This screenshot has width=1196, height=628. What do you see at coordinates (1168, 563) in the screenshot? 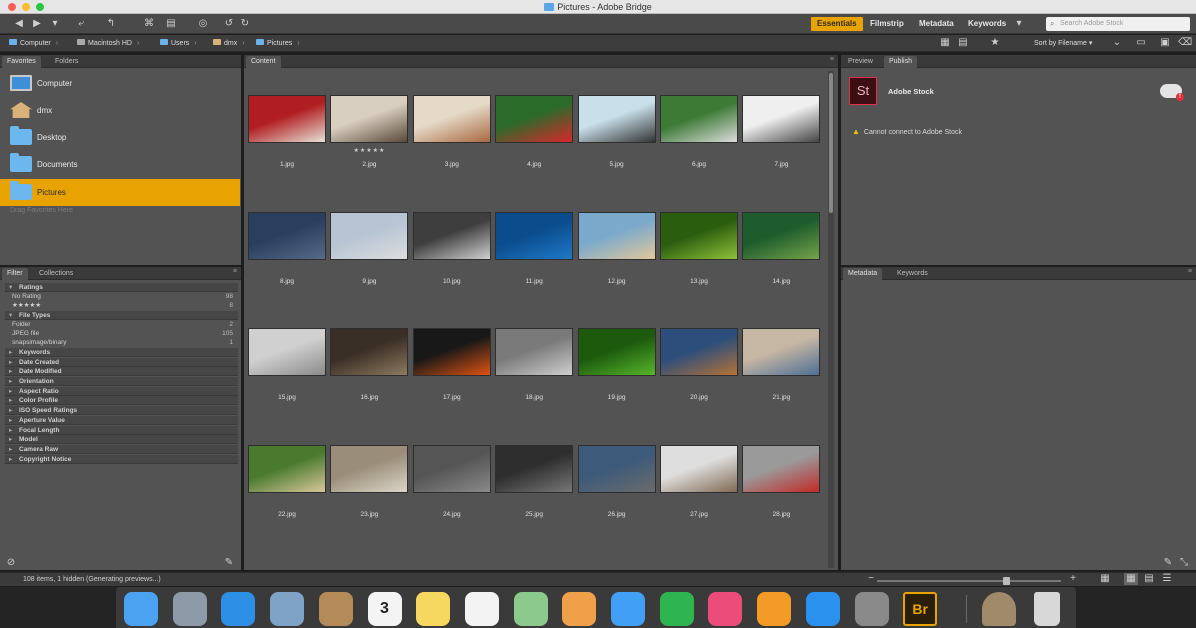
I see `pencil-icon: ✎` at bounding box center [1168, 563].